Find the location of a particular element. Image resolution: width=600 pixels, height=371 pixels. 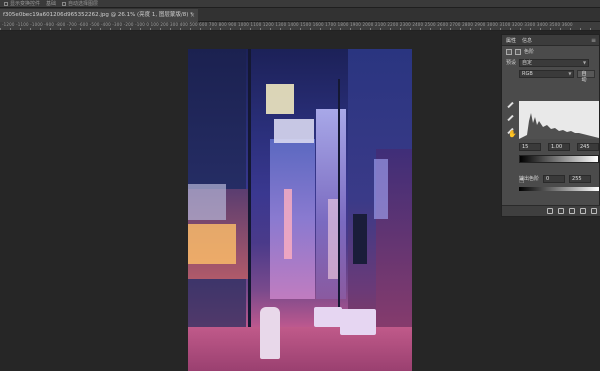

hand-cursor-icon: ☝ is located at coordinates (522, 181).